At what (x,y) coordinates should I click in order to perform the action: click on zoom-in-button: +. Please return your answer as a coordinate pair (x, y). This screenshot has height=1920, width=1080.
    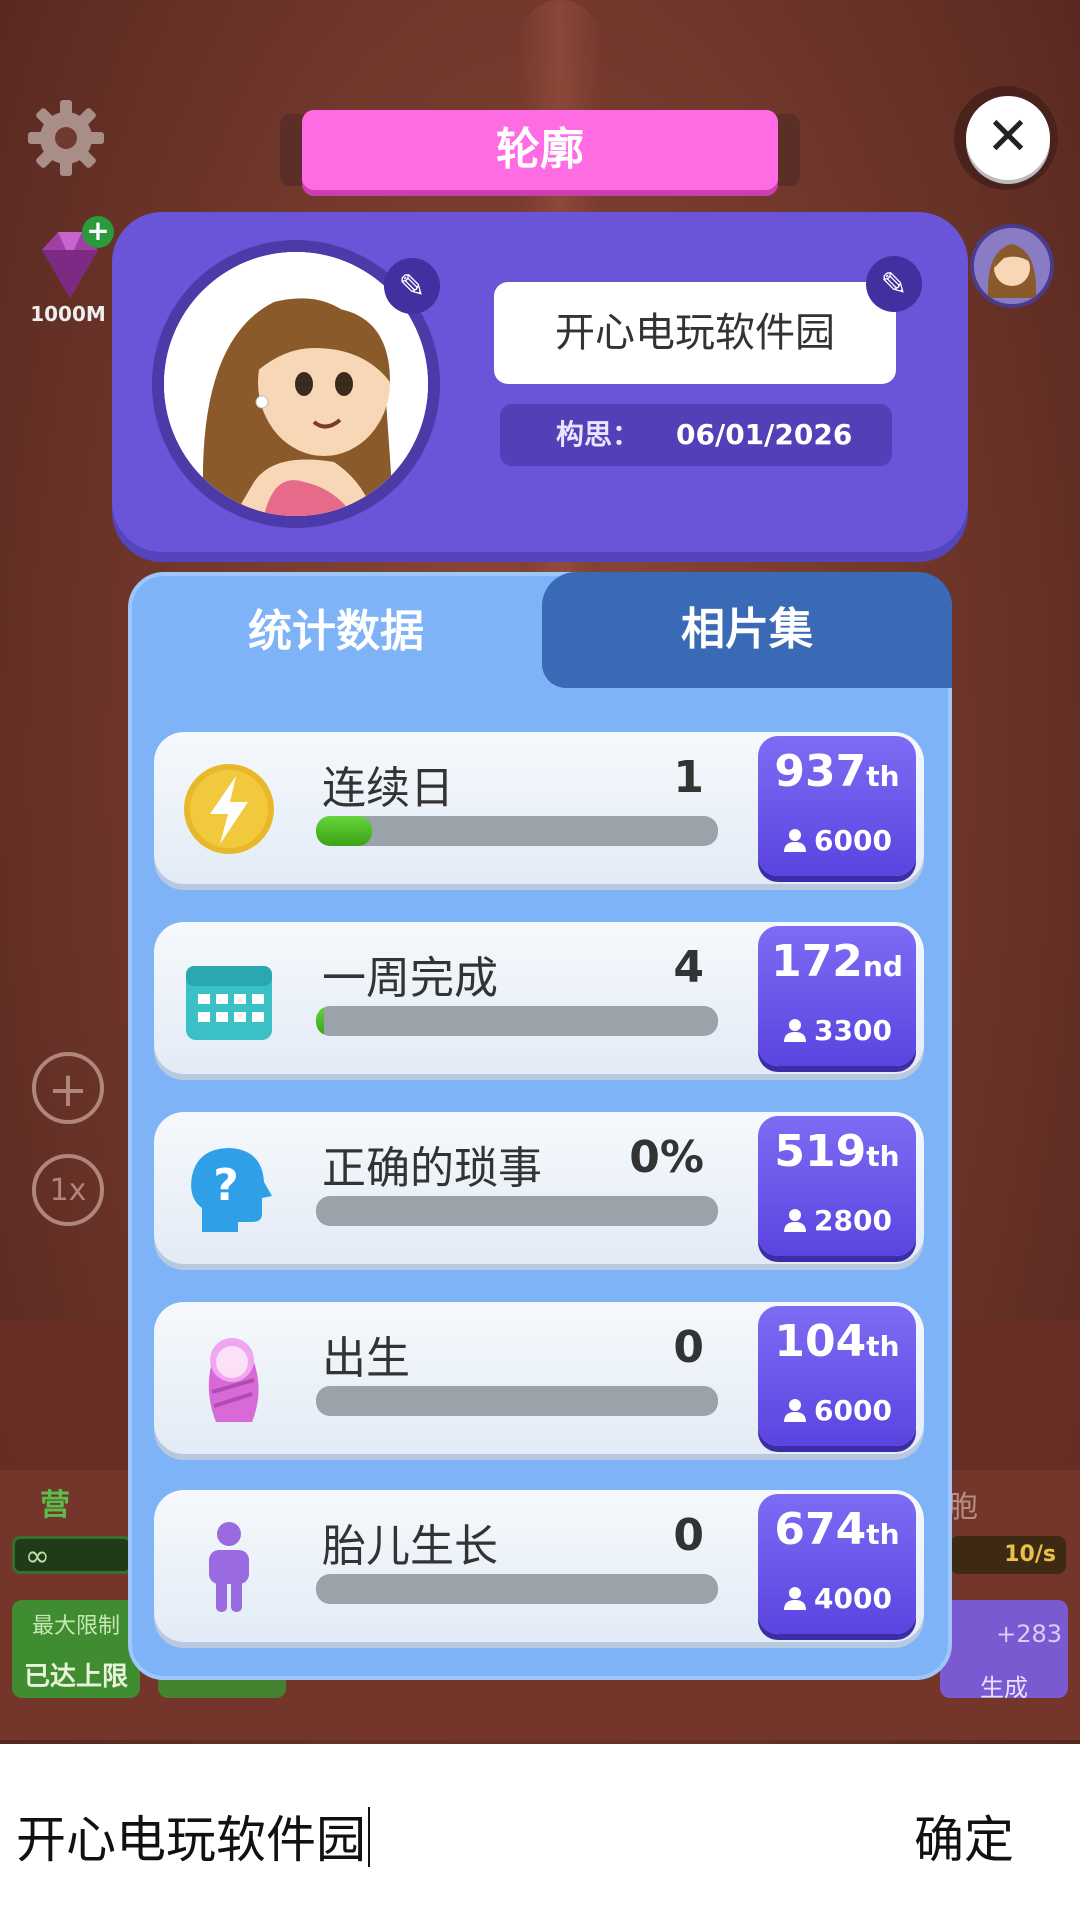
    Looking at the image, I should click on (68, 1088).